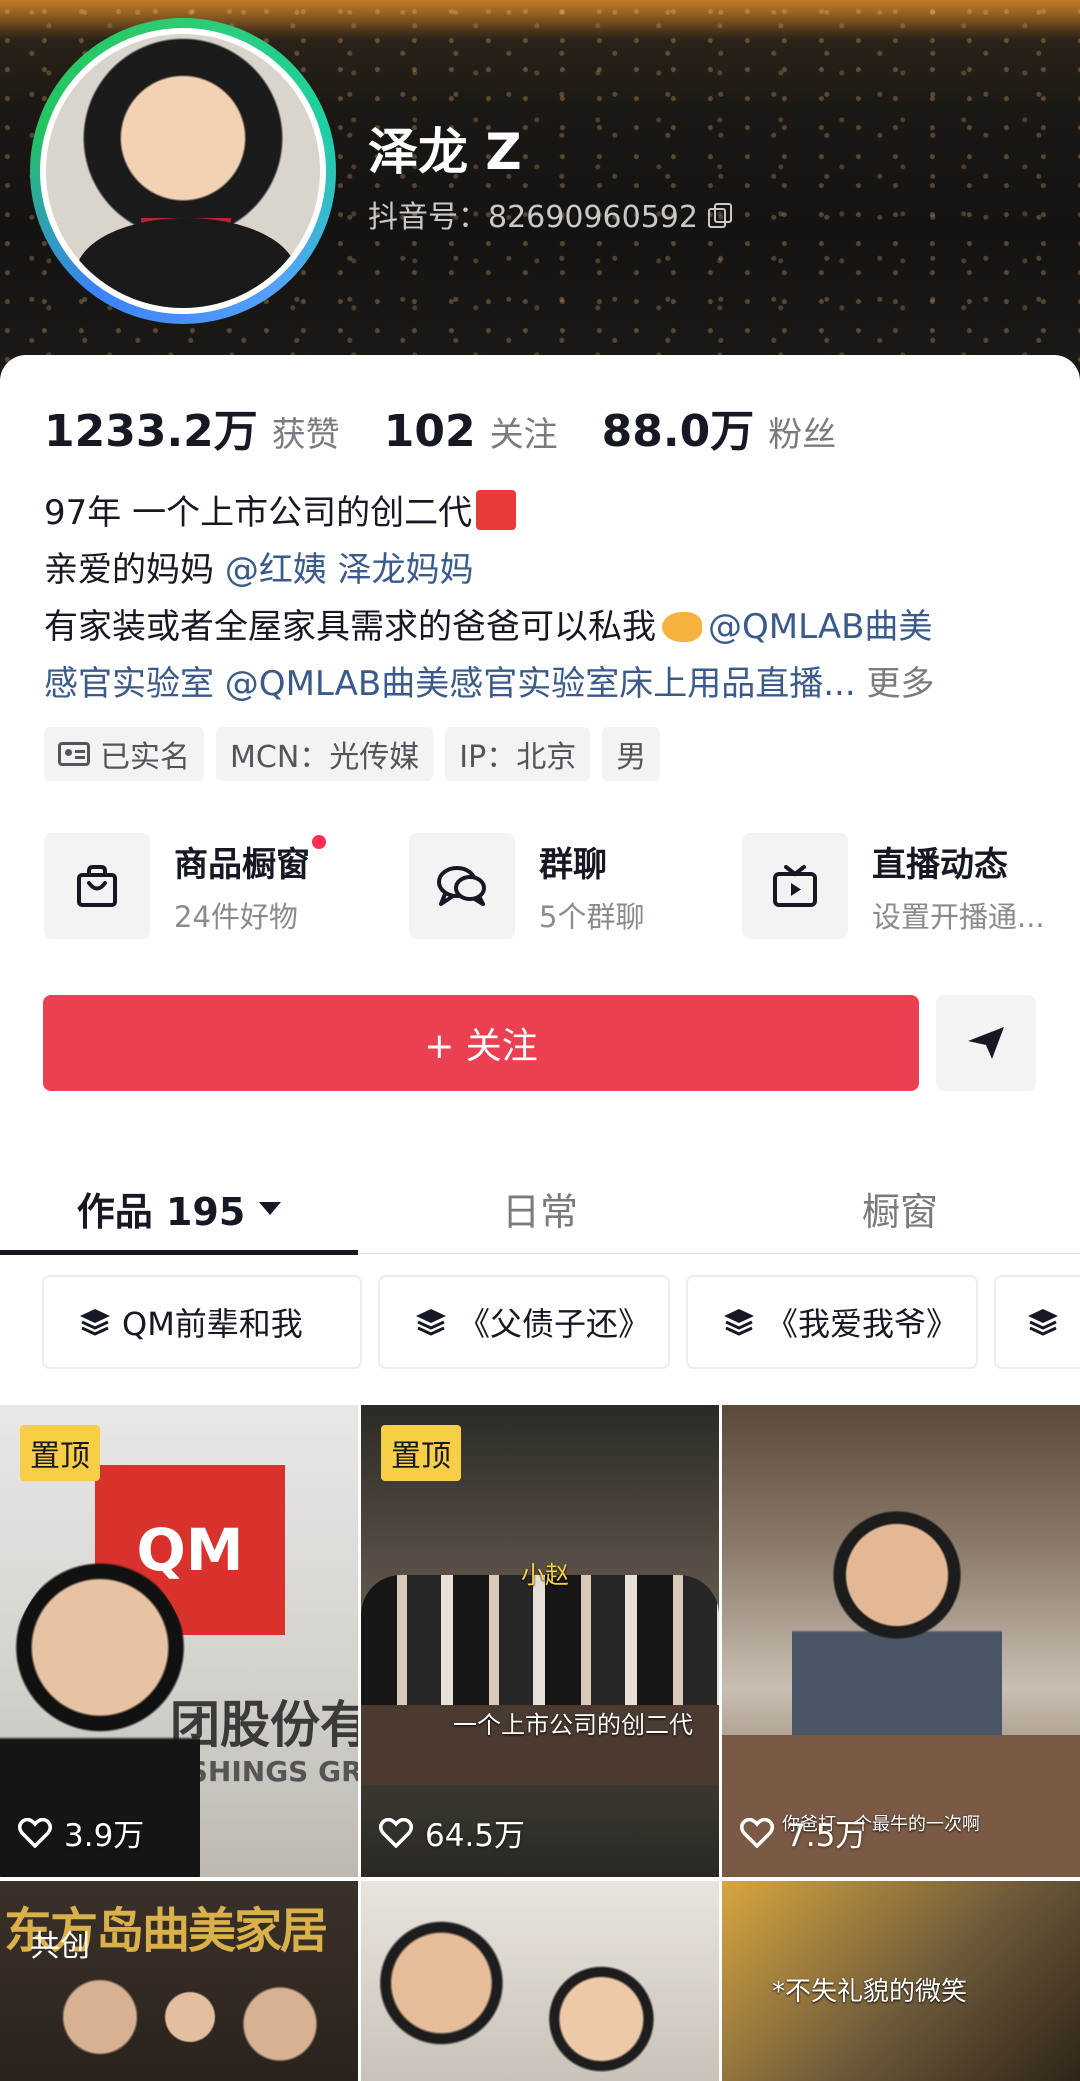 This screenshot has height=2081, width=1080. I want to click on id-card-icon, so click(74, 754).